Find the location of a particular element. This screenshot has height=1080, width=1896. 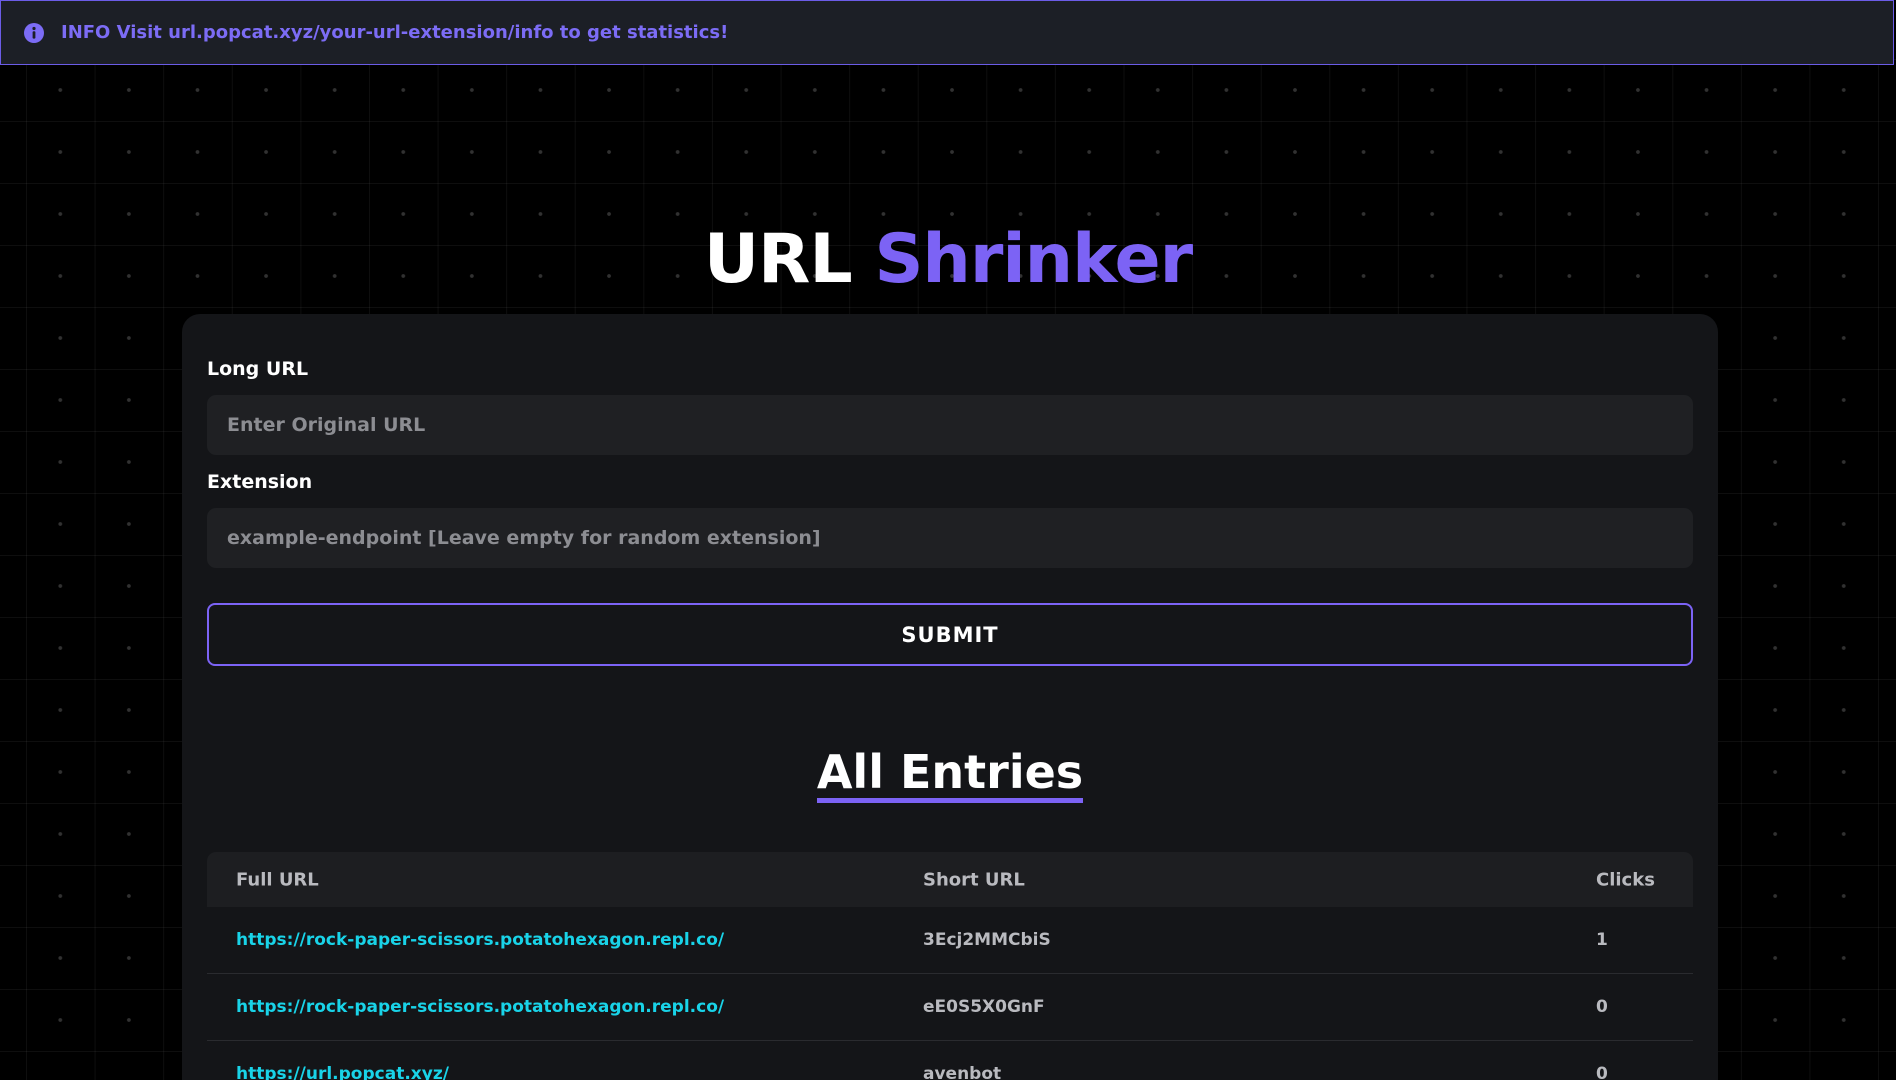

entries-heading: All Entries is located at coordinates (950, 772).